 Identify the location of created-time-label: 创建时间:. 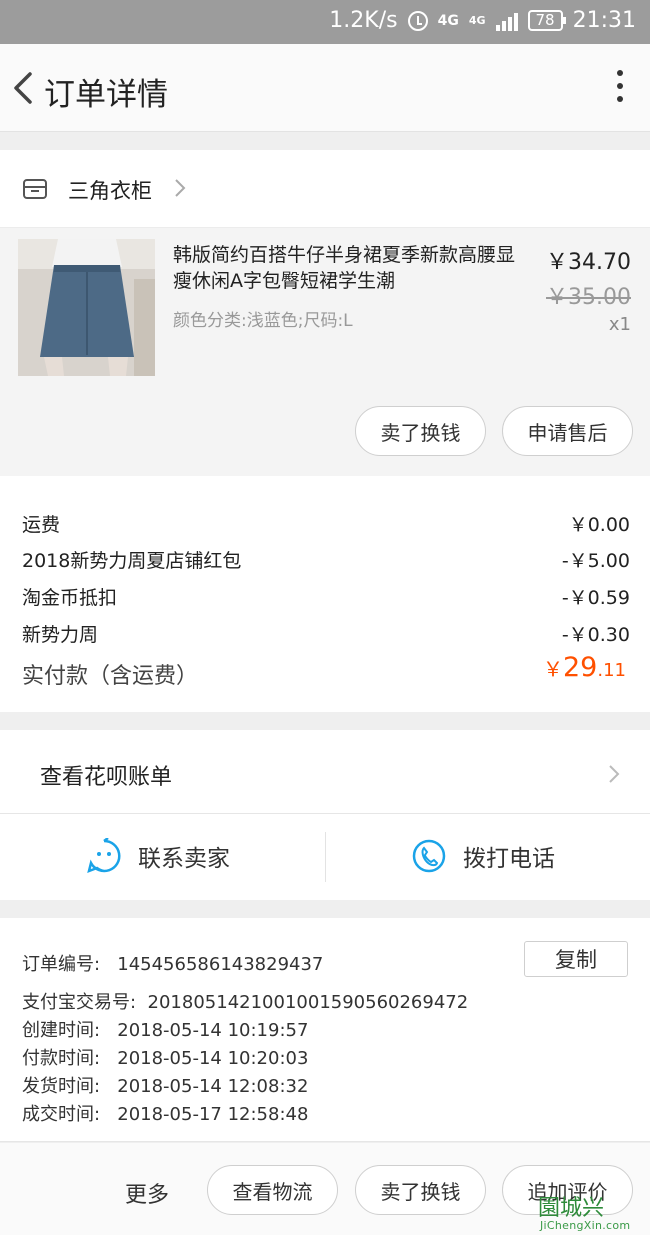
(61, 1030).